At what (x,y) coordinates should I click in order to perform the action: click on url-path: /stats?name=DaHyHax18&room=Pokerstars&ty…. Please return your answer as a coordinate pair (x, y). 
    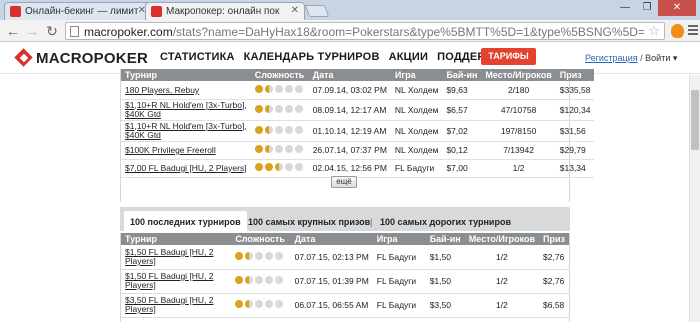
    Looking at the image, I should click on (408, 32).